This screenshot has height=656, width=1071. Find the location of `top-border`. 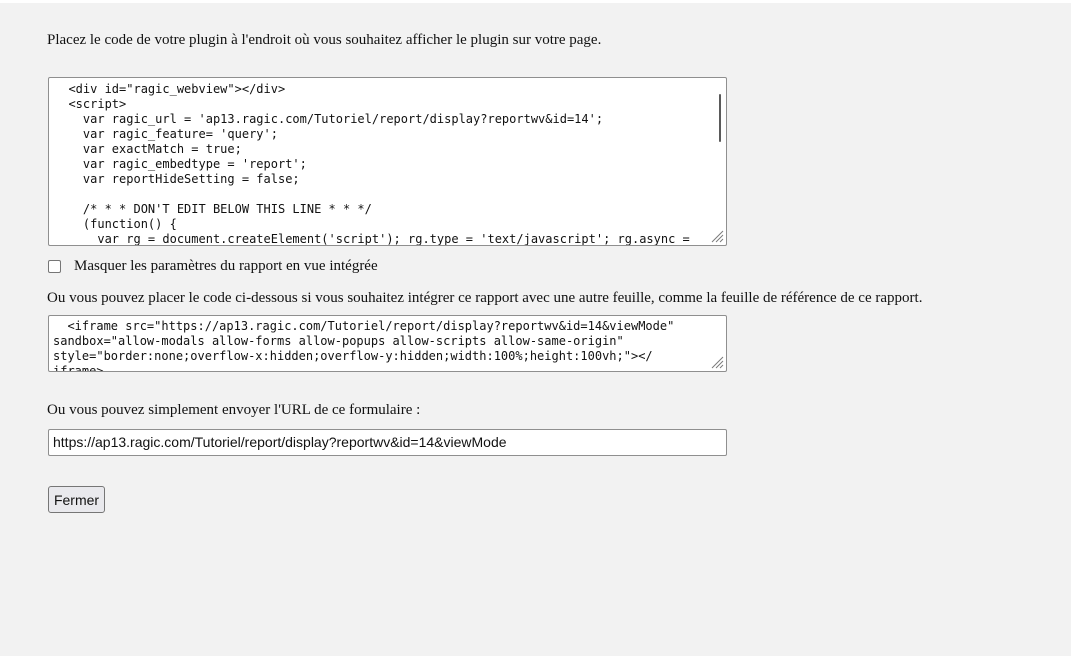

top-border is located at coordinates (535, 1).